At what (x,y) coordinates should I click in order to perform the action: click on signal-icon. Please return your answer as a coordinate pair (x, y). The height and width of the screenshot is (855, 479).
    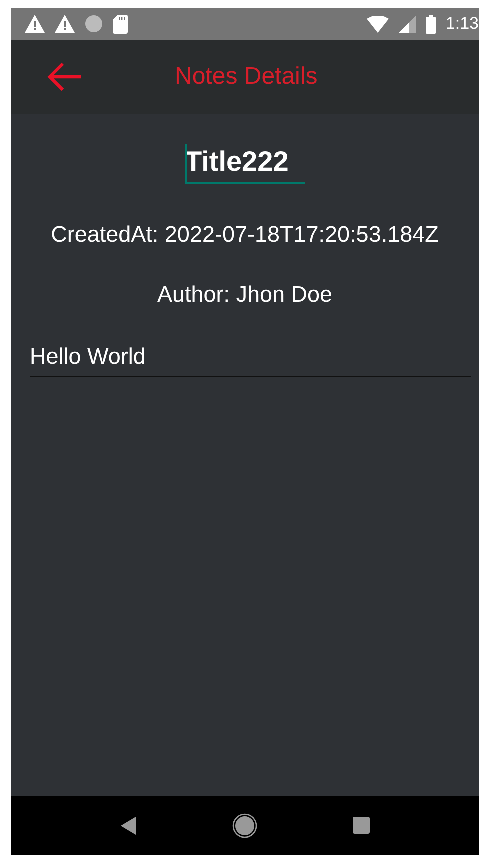
    Looking at the image, I should click on (407, 24).